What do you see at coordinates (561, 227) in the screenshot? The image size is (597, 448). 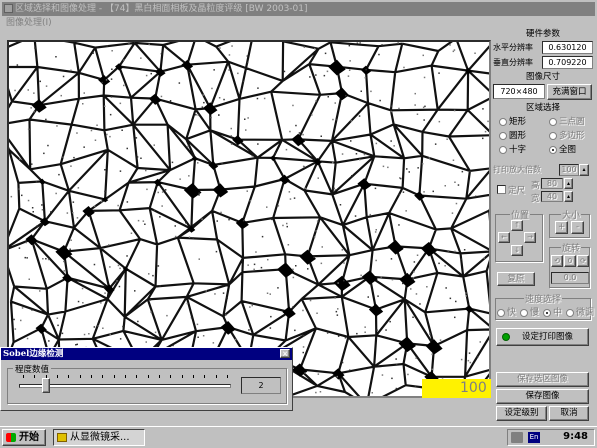 I see `size-plus-button: +` at bounding box center [561, 227].